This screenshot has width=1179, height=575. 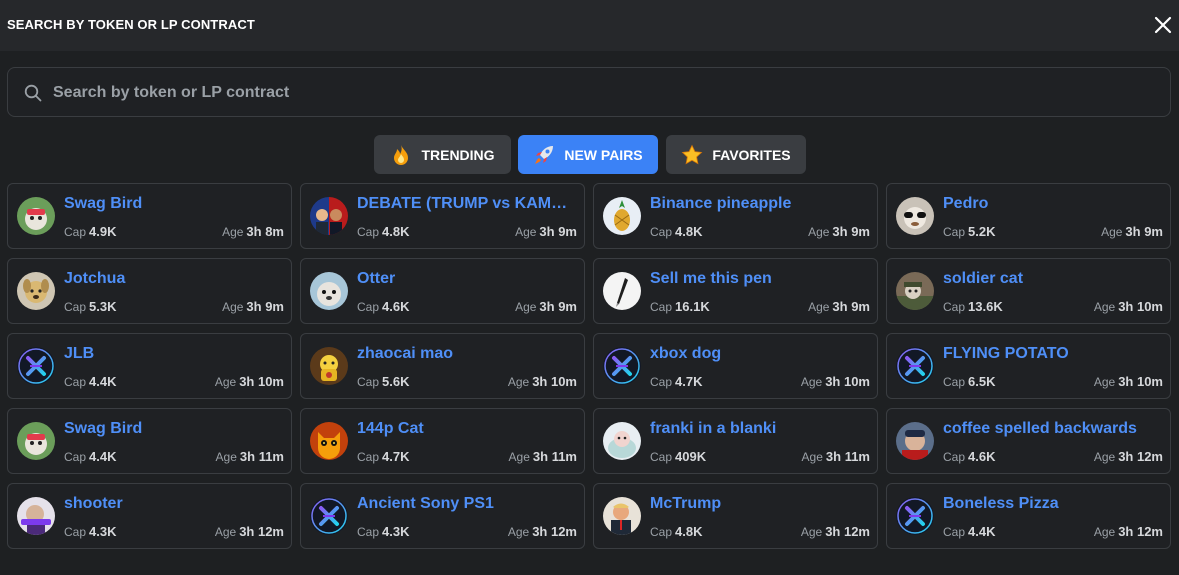 I want to click on token-card: soldier cat Cap 13.6K Age 3h 10m, so click(x=1028, y=291).